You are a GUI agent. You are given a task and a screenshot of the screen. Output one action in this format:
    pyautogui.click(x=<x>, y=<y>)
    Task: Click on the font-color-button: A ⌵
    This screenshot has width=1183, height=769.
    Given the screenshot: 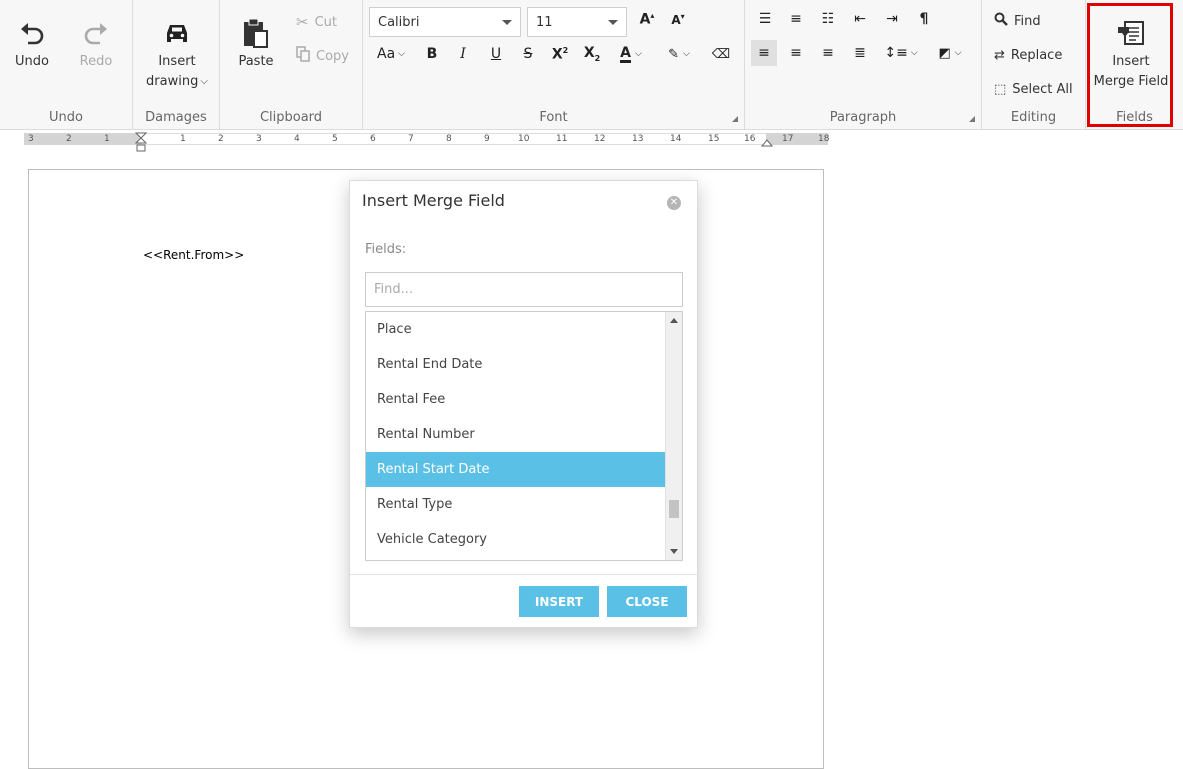 What is the action you would take?
    pyautogui.click(x=631, y=54)
    